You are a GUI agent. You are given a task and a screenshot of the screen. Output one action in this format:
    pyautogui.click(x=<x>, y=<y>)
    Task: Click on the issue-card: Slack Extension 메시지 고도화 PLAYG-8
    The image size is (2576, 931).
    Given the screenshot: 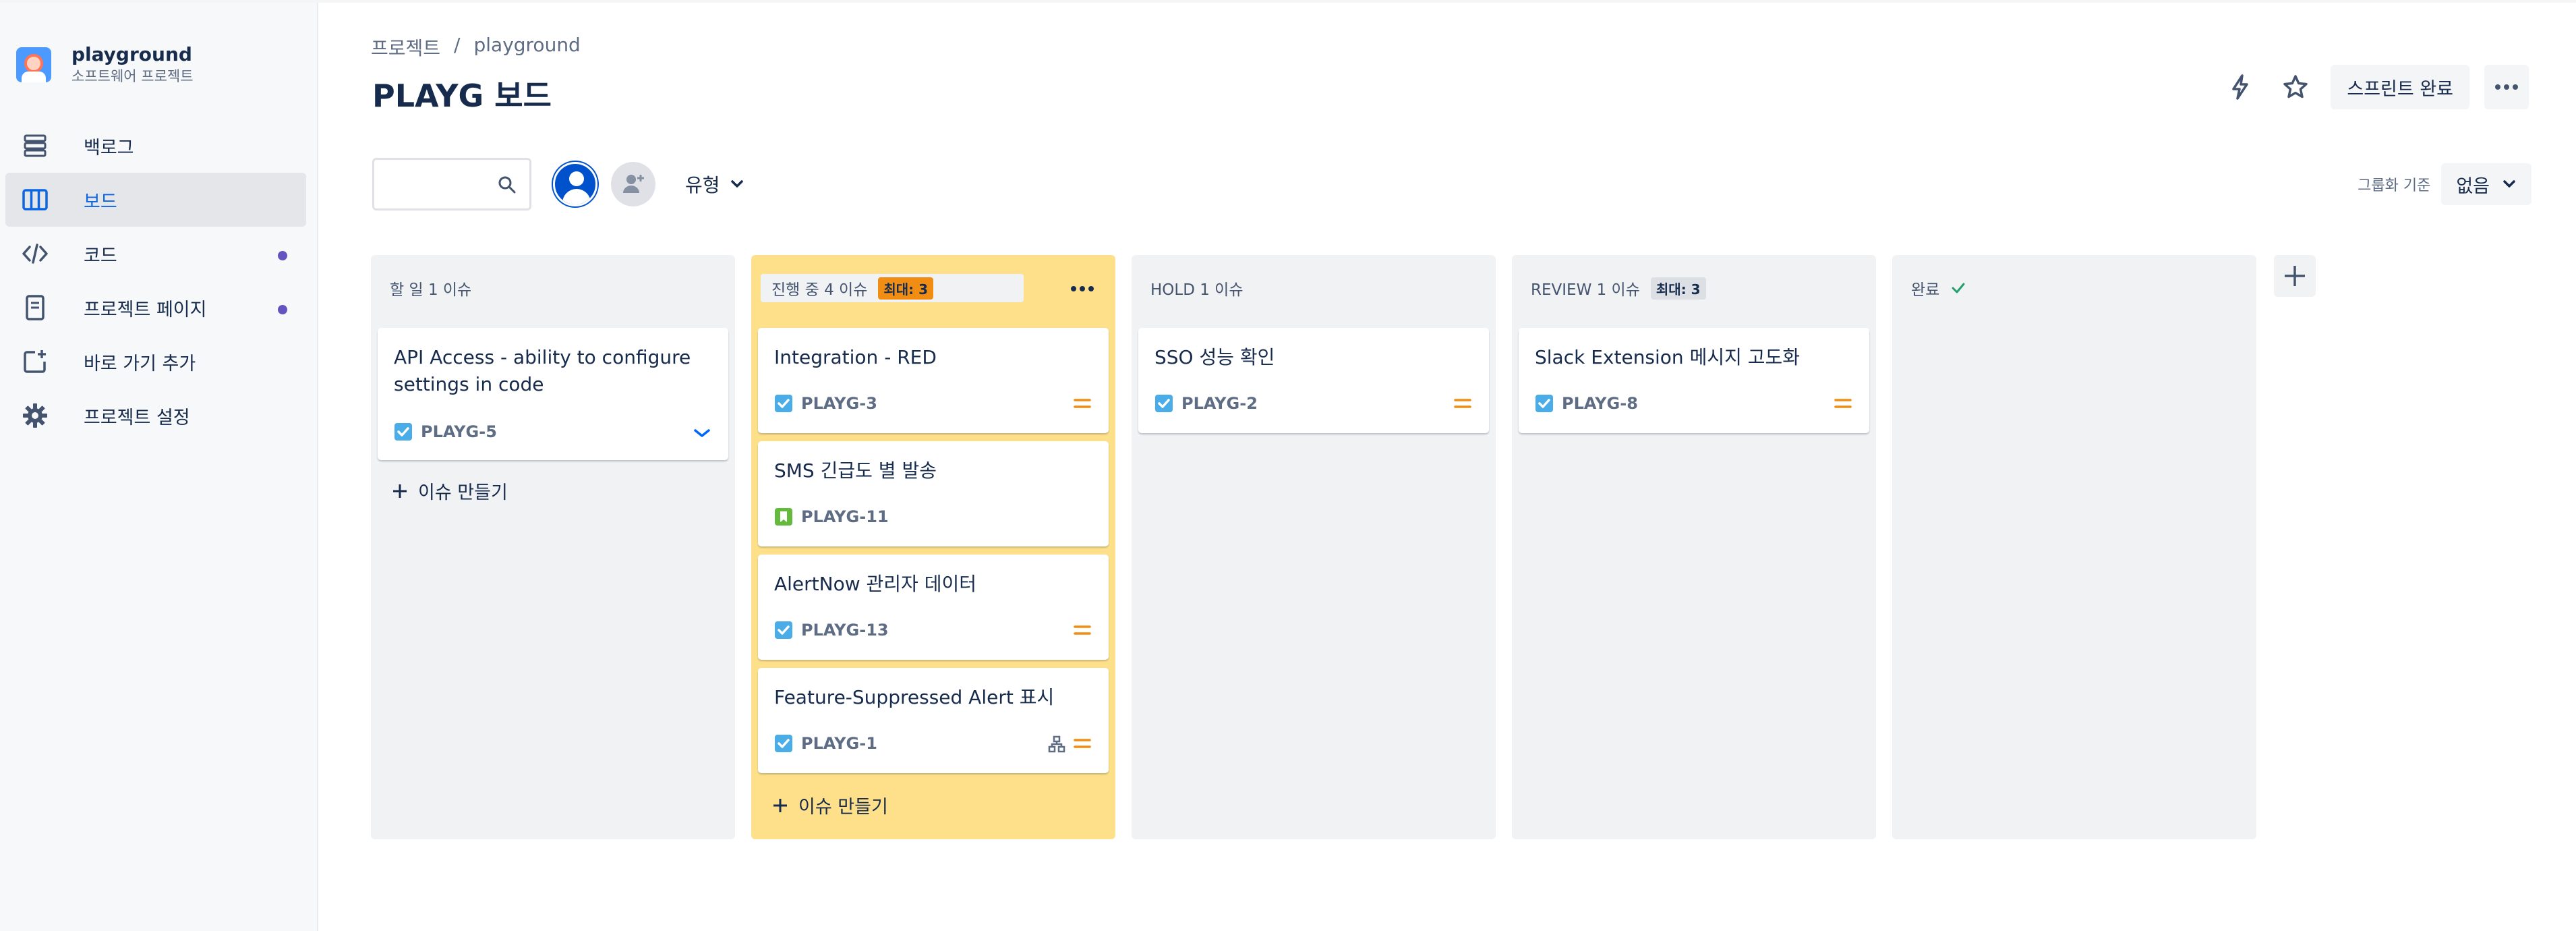 What is the action you would take?
    pyautogui.click(x=1694, y=380)
    